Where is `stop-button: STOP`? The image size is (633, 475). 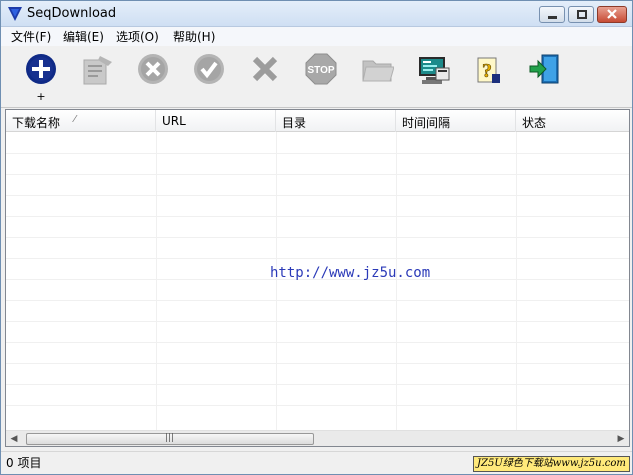 stop-button: STOP is located at coordinates (321, 72).